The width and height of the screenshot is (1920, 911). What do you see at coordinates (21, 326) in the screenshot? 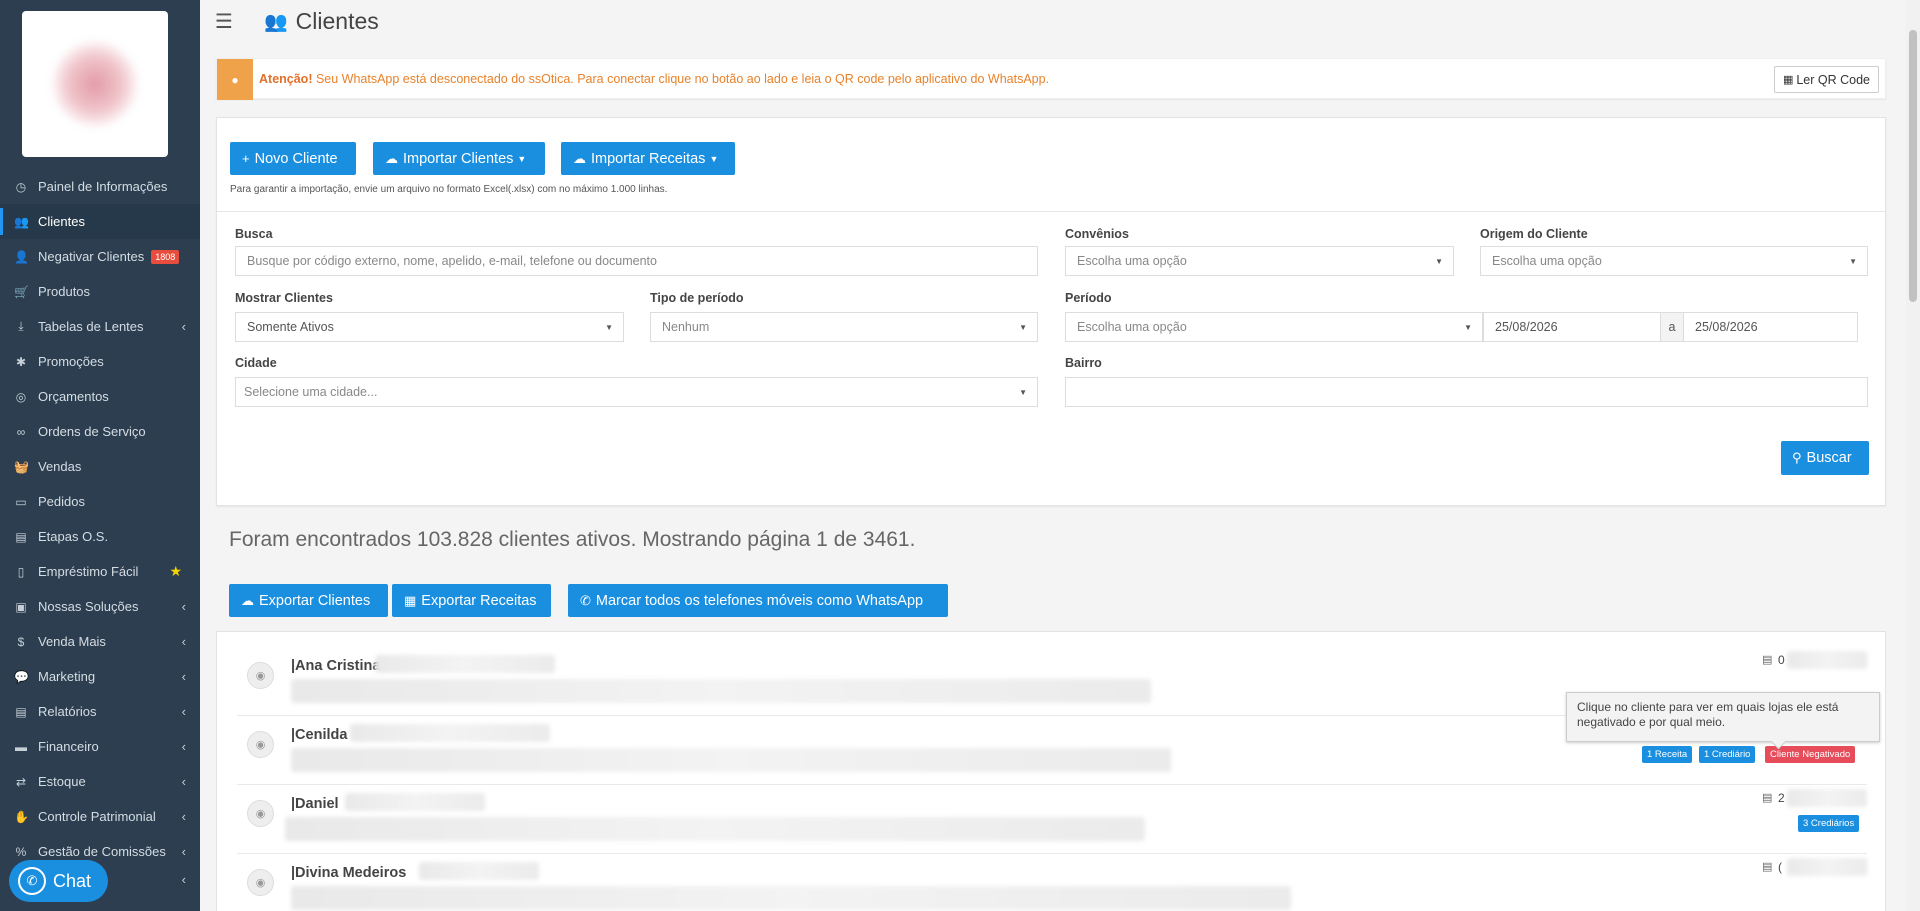
I see `download-icon: ⤓` at bounding box center [21, 326].